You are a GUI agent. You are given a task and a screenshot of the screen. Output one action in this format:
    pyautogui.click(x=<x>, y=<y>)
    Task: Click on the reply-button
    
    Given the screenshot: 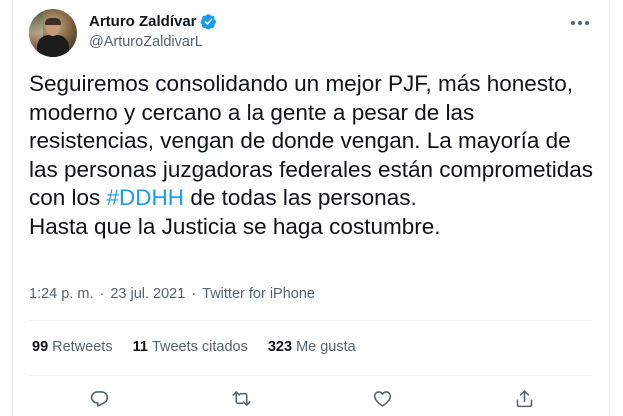 What is the action you would take?
    pyautogui.click(x=99, y=398)
    